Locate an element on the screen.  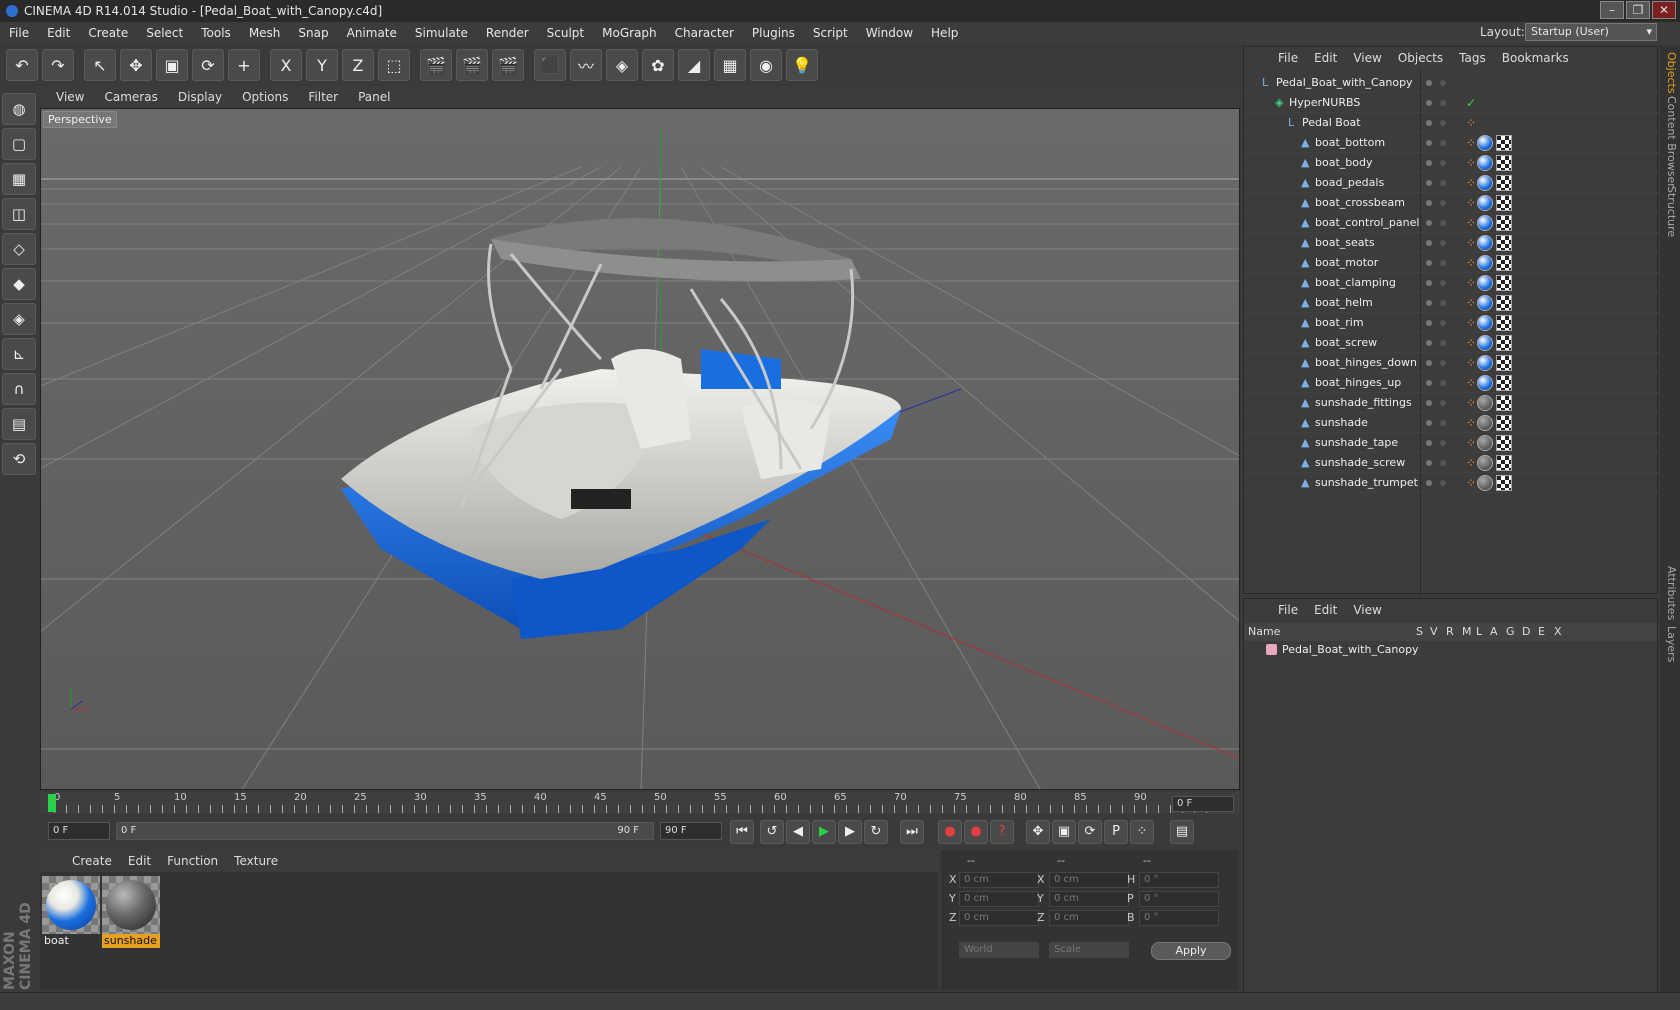
object-row: ▲ sunshade_trumpet ⁘ is located at coordinates (1451, 483).